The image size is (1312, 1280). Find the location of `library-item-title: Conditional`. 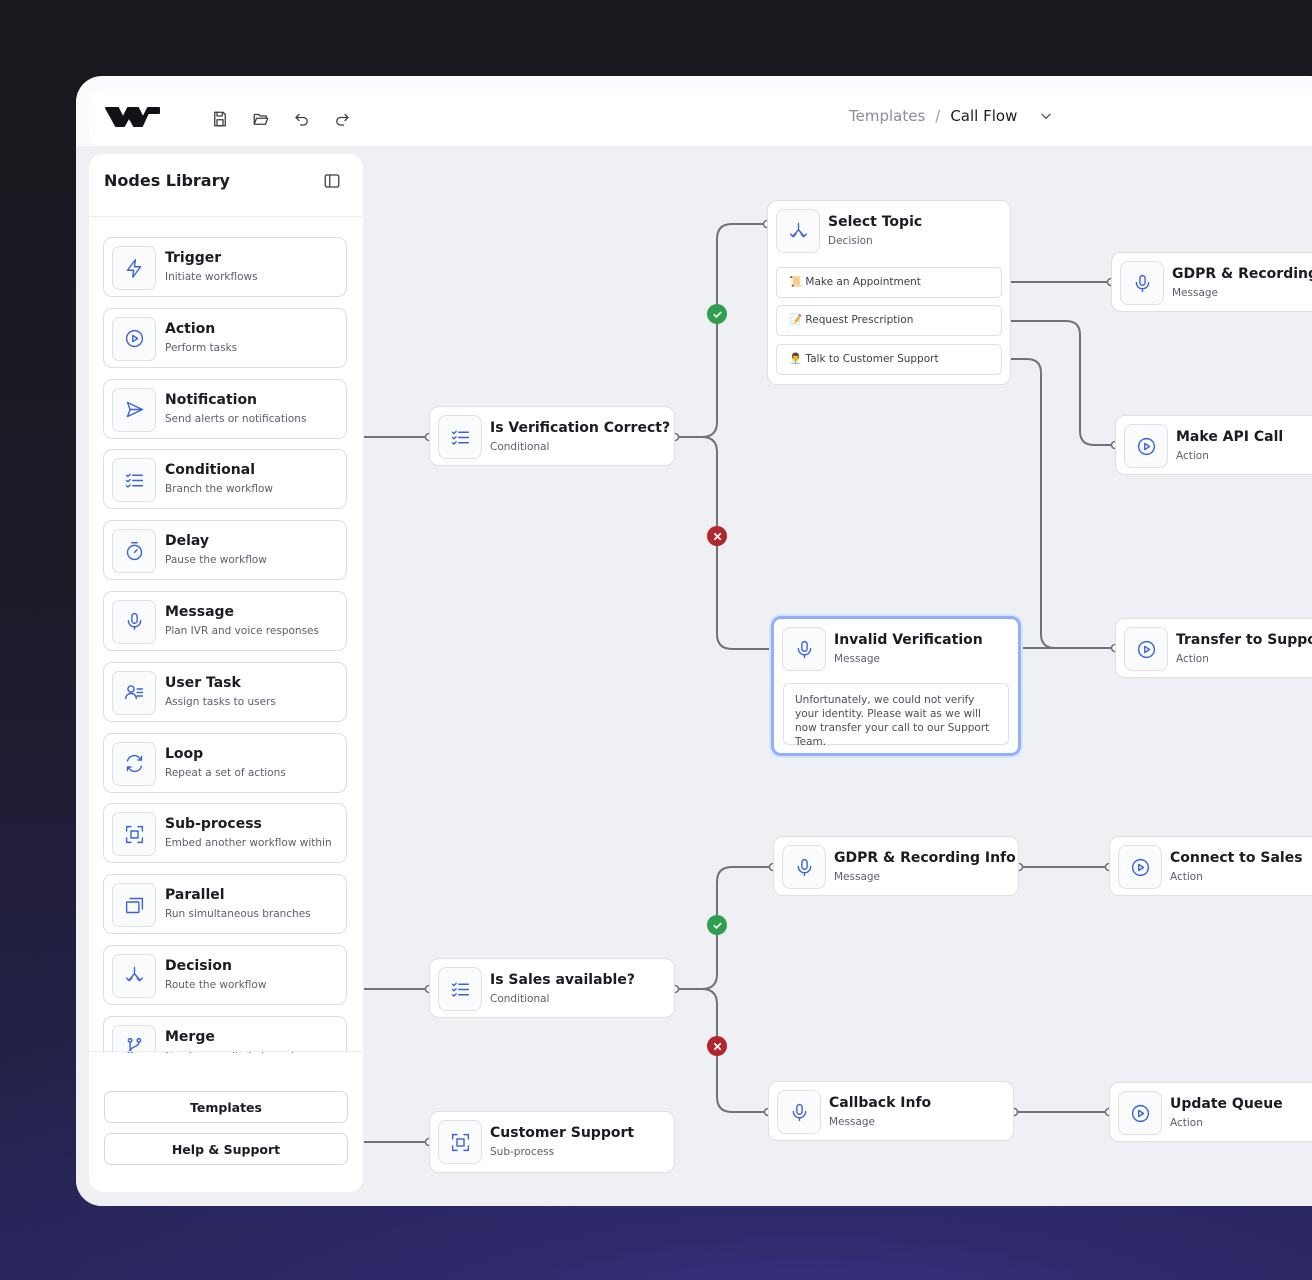

library-item-title: Conditional is located at coordinates (210, 470).